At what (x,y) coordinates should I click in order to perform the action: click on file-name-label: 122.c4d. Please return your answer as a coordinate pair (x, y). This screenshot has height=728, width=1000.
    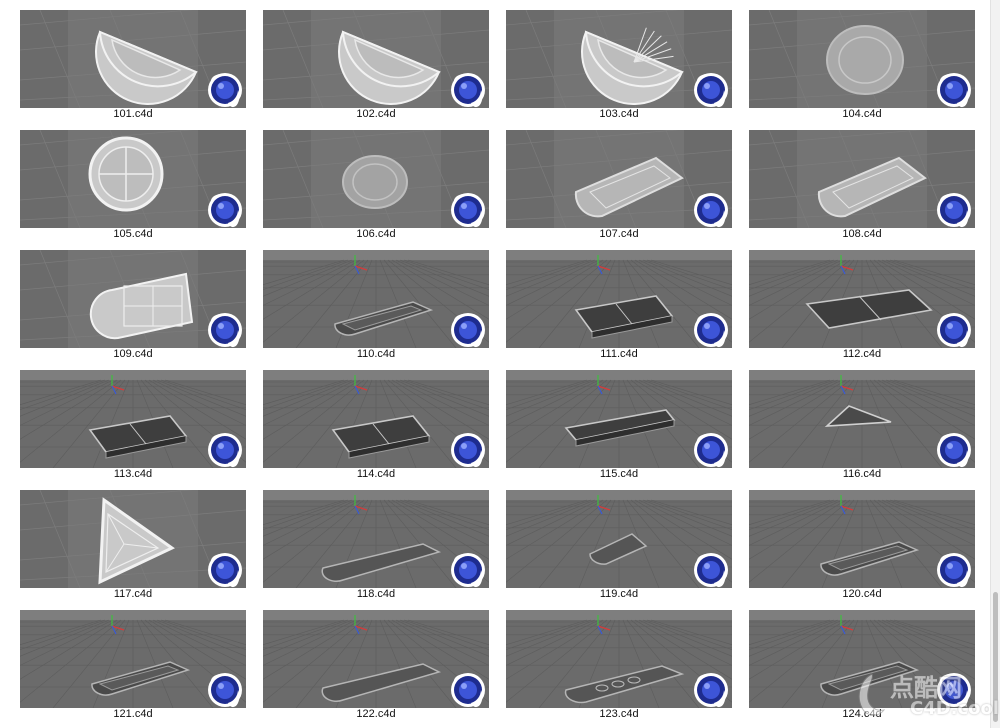
    Looking at the image, I should click on (376, 714).